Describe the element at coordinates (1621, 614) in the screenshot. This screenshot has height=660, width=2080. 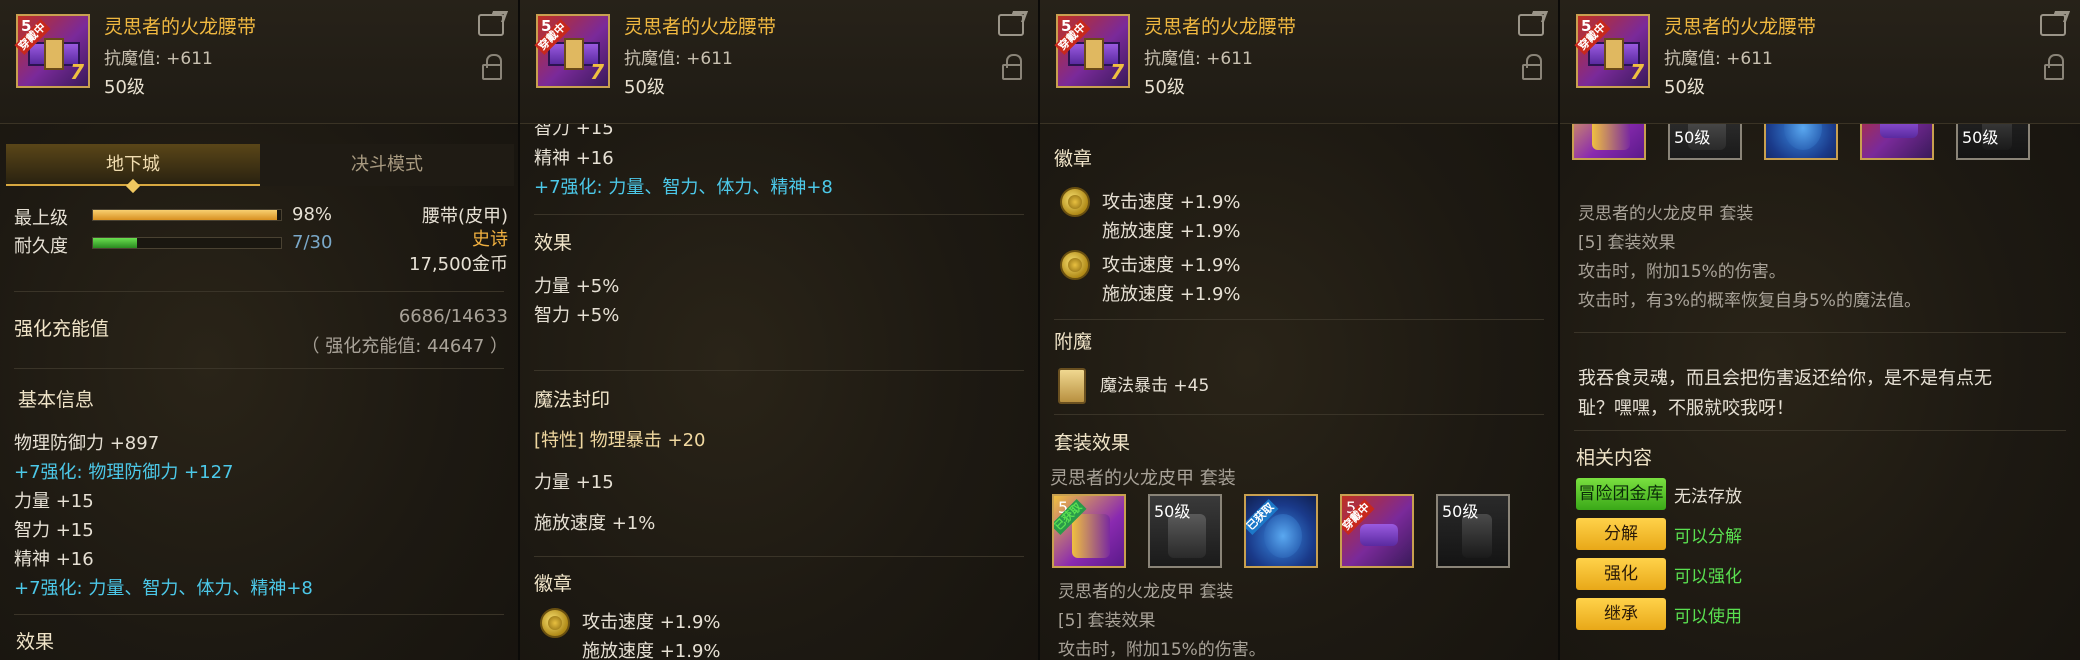
I see `inherit-button: 继承` at that location.